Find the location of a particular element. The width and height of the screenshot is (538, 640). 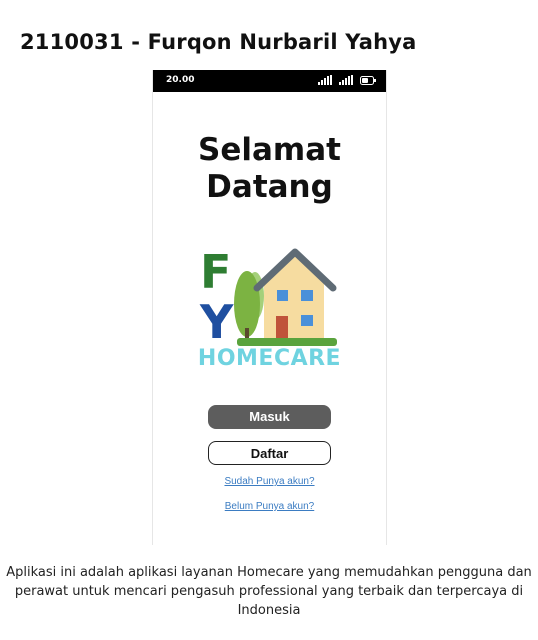

status-time: 20.00 is located at coordinates (180, 80).